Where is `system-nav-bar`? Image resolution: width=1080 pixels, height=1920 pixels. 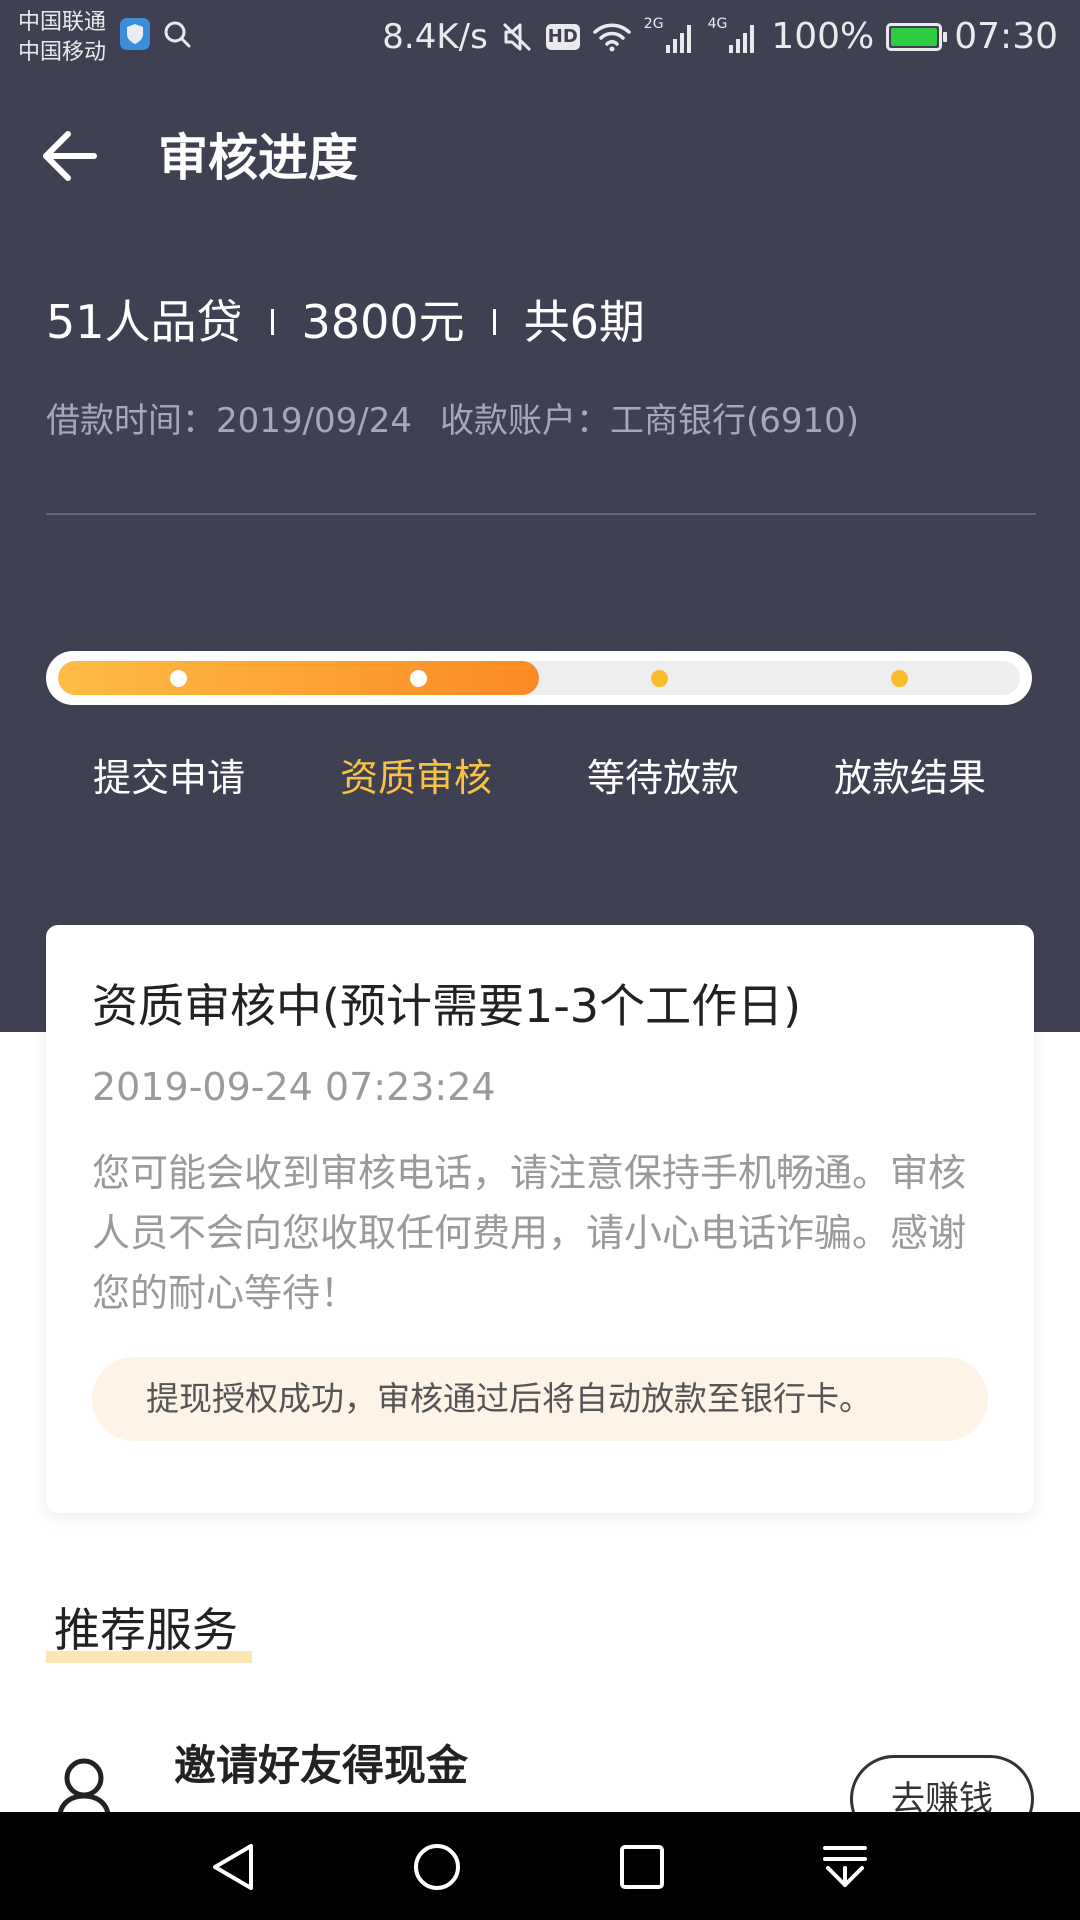
system-nav-bar is located at coordinates (540, 1866).